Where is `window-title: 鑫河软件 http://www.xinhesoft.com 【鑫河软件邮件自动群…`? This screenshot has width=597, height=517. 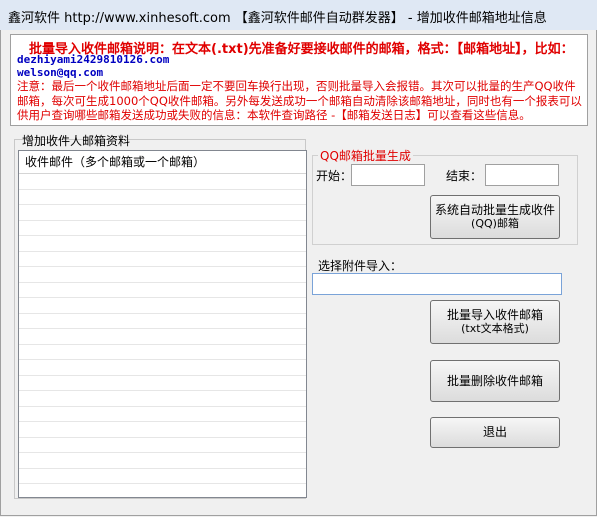 window-title: 鑫河软件 http://www.xinhesoft.com 【鑫河软件邮件自动群… is located at coordinates (277, 18).